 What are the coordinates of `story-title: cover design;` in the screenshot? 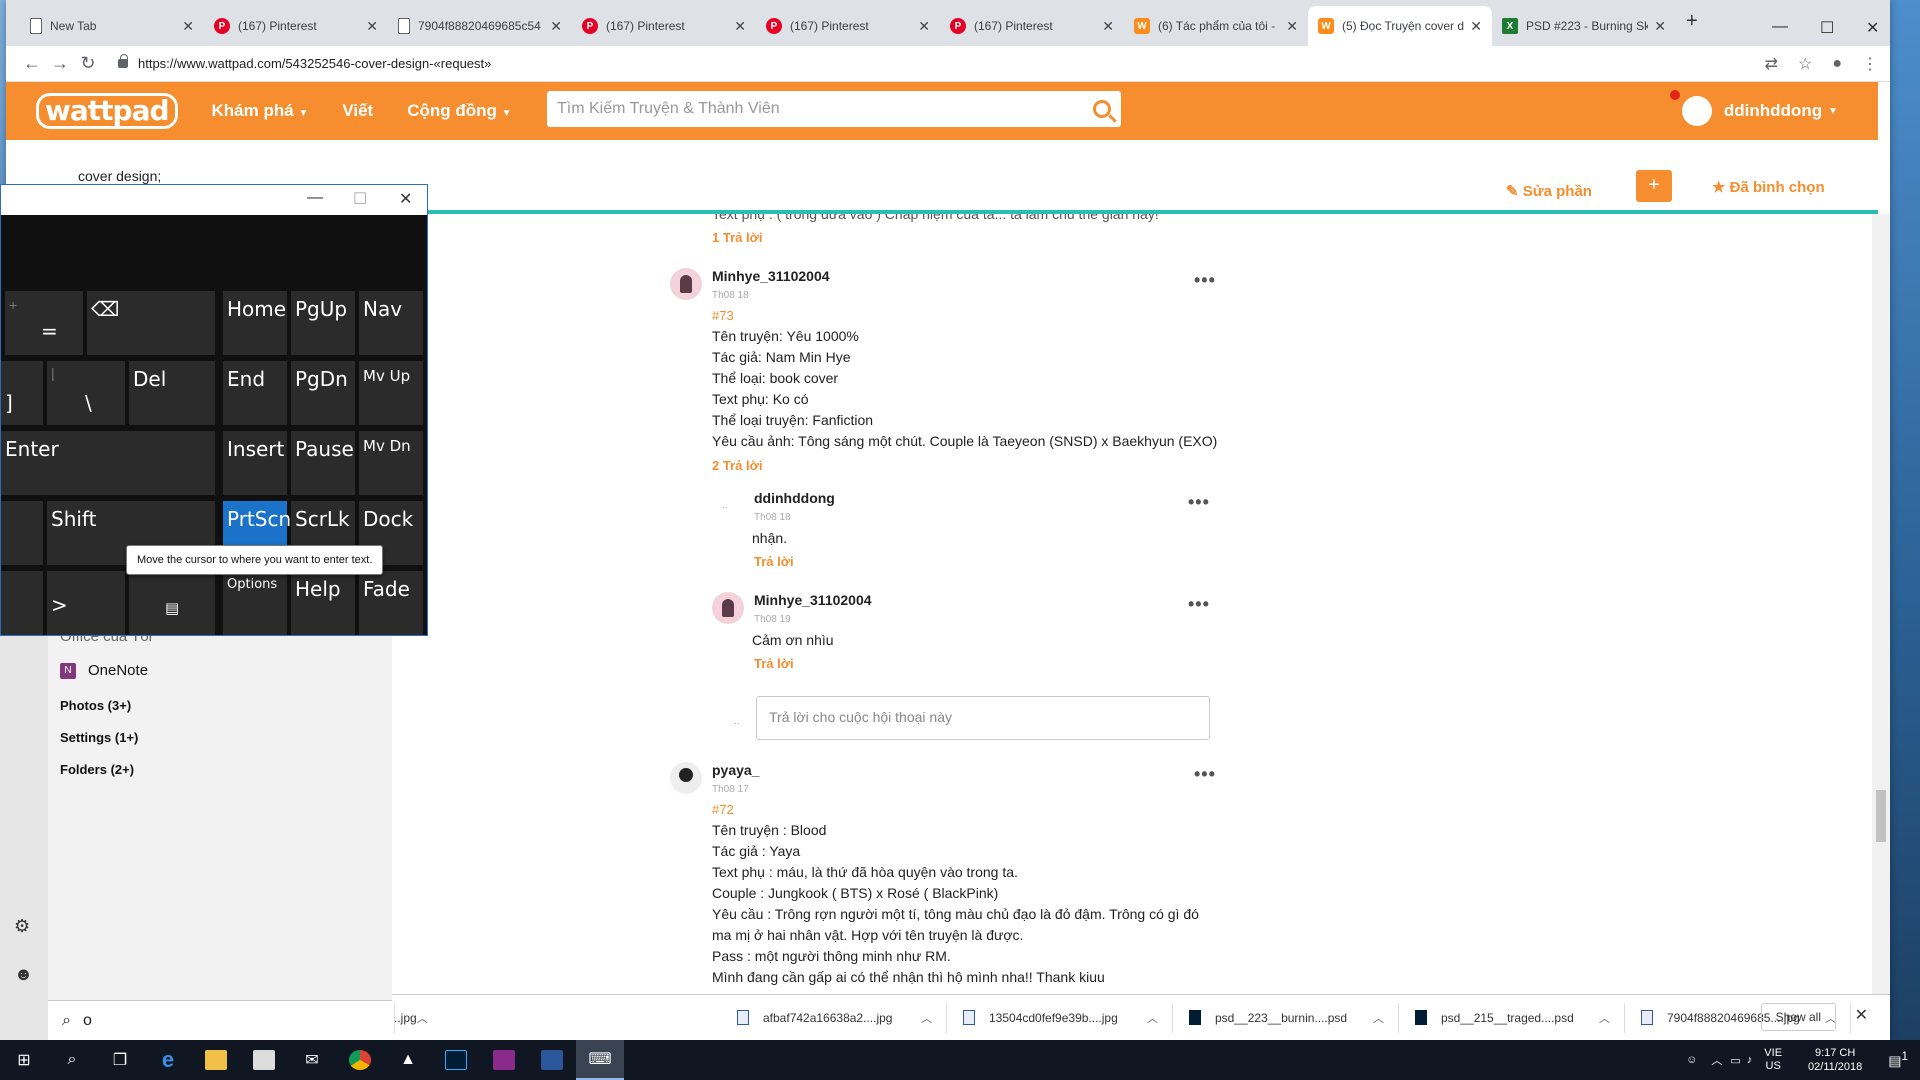 It's located at (119, 176).